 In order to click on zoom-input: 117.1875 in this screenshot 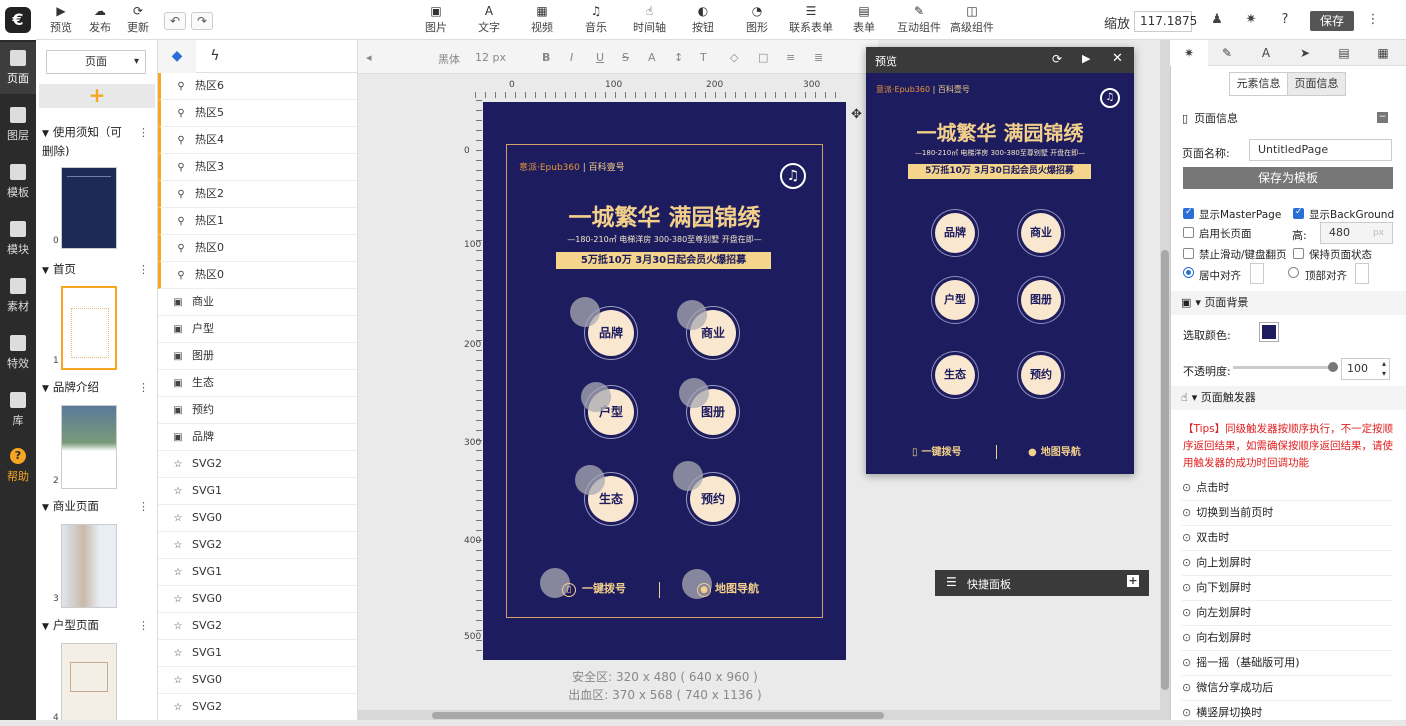, I will do `click(1165, 21)`.